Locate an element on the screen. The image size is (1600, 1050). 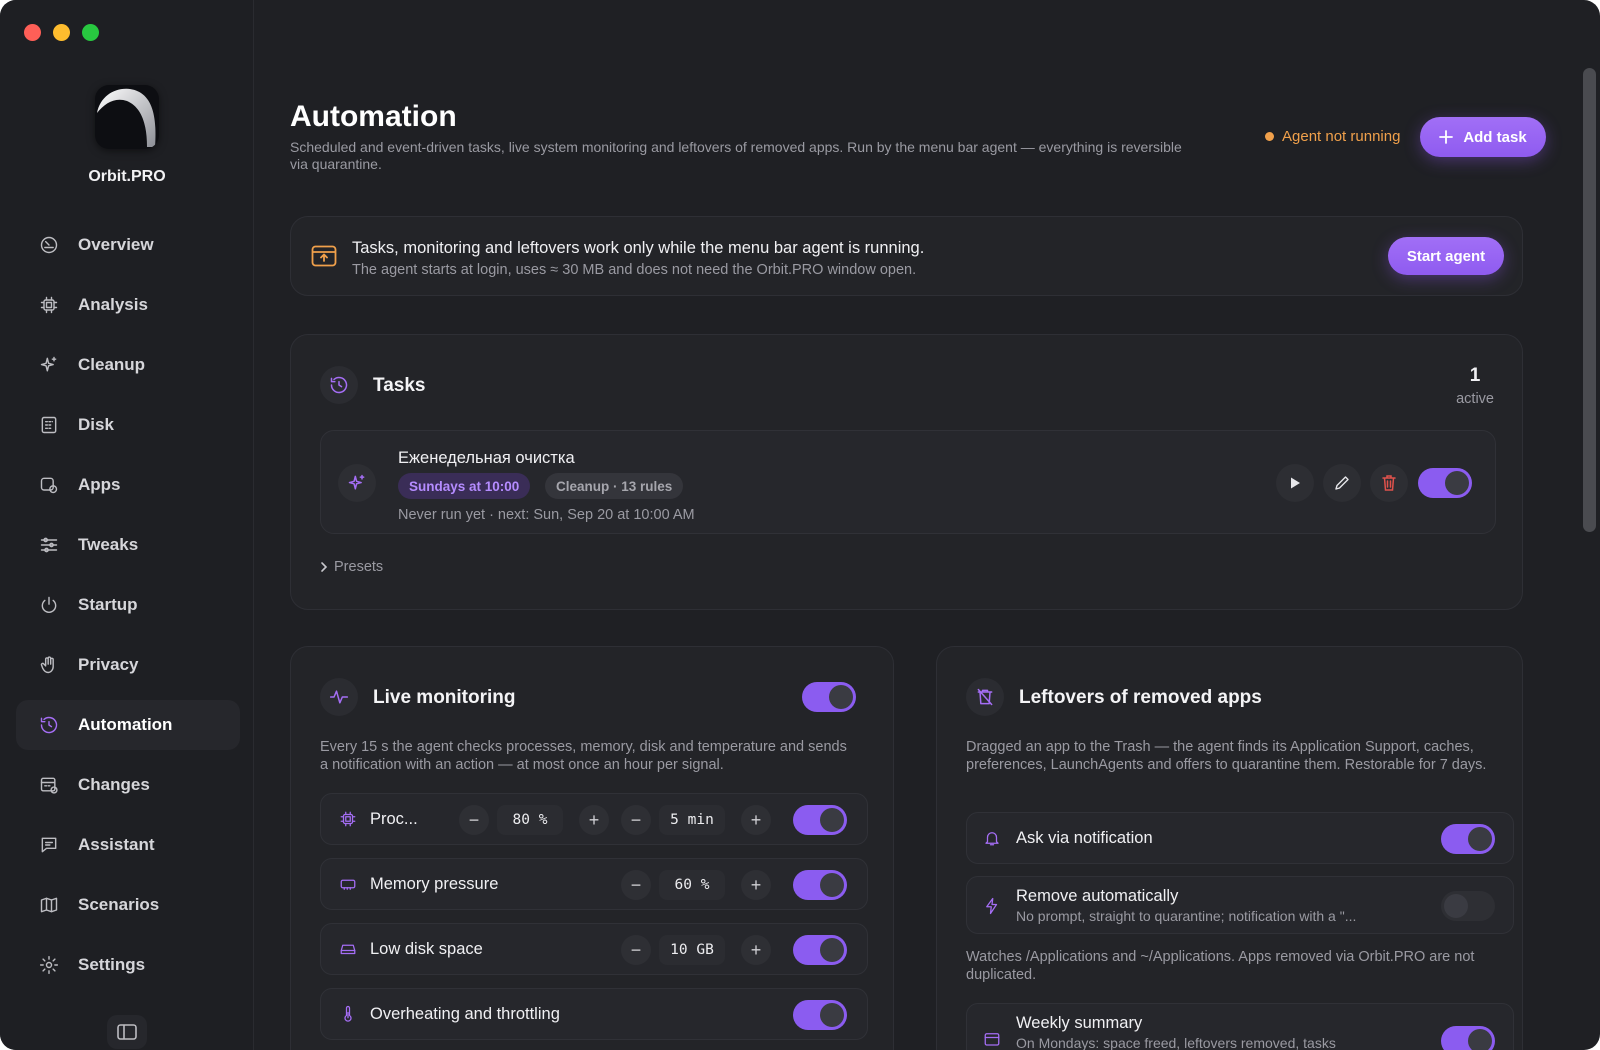
monitor-label: Memory pressure is located at coordinates (434, 884).